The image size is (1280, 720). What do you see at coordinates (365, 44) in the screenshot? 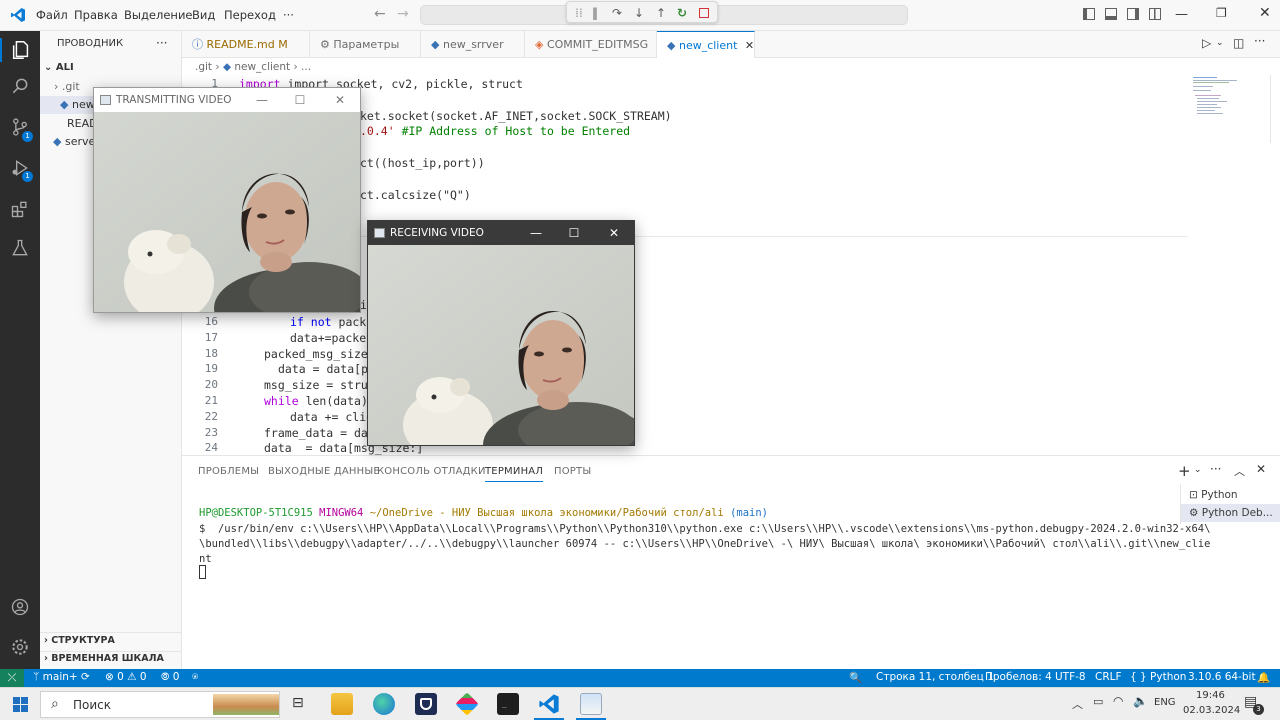
I see `tab-settings: ⚙ Параметры` at bounding box center [365, 44].